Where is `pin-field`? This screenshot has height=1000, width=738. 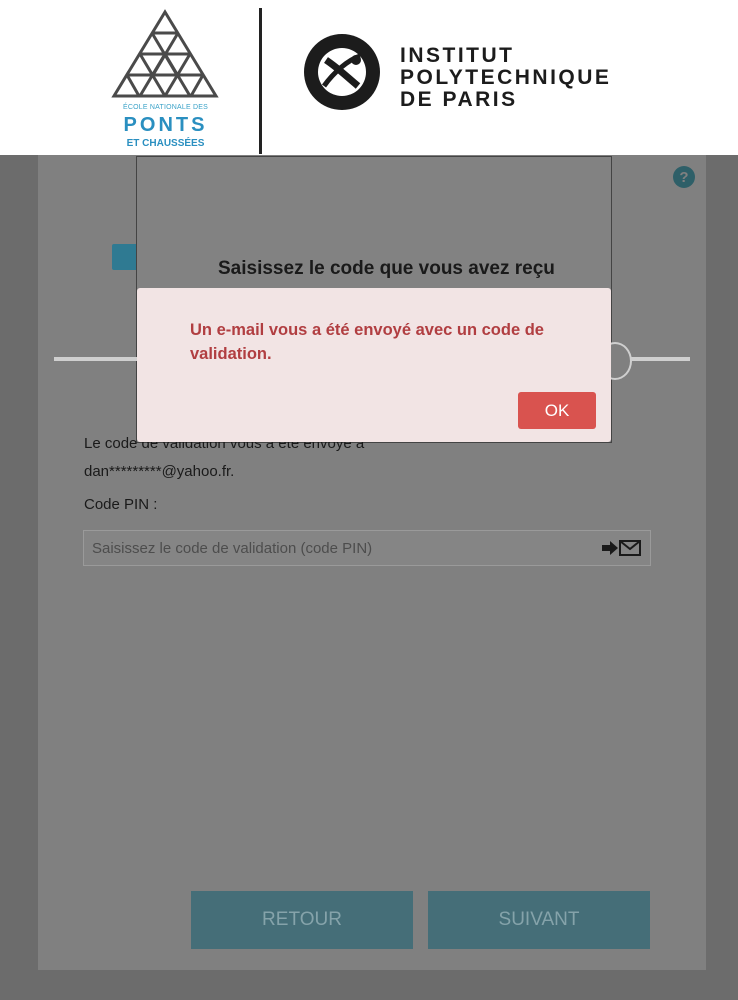 pin-field is located at coordinates (367, 548).